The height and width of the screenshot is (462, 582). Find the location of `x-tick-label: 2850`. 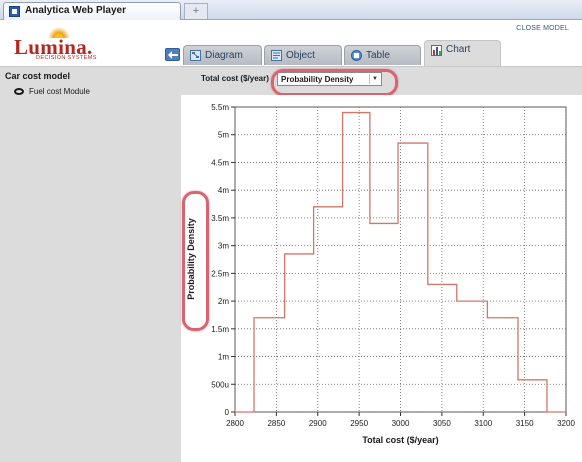

x-tick-label: 2850 is located at coordinates (276, 423).